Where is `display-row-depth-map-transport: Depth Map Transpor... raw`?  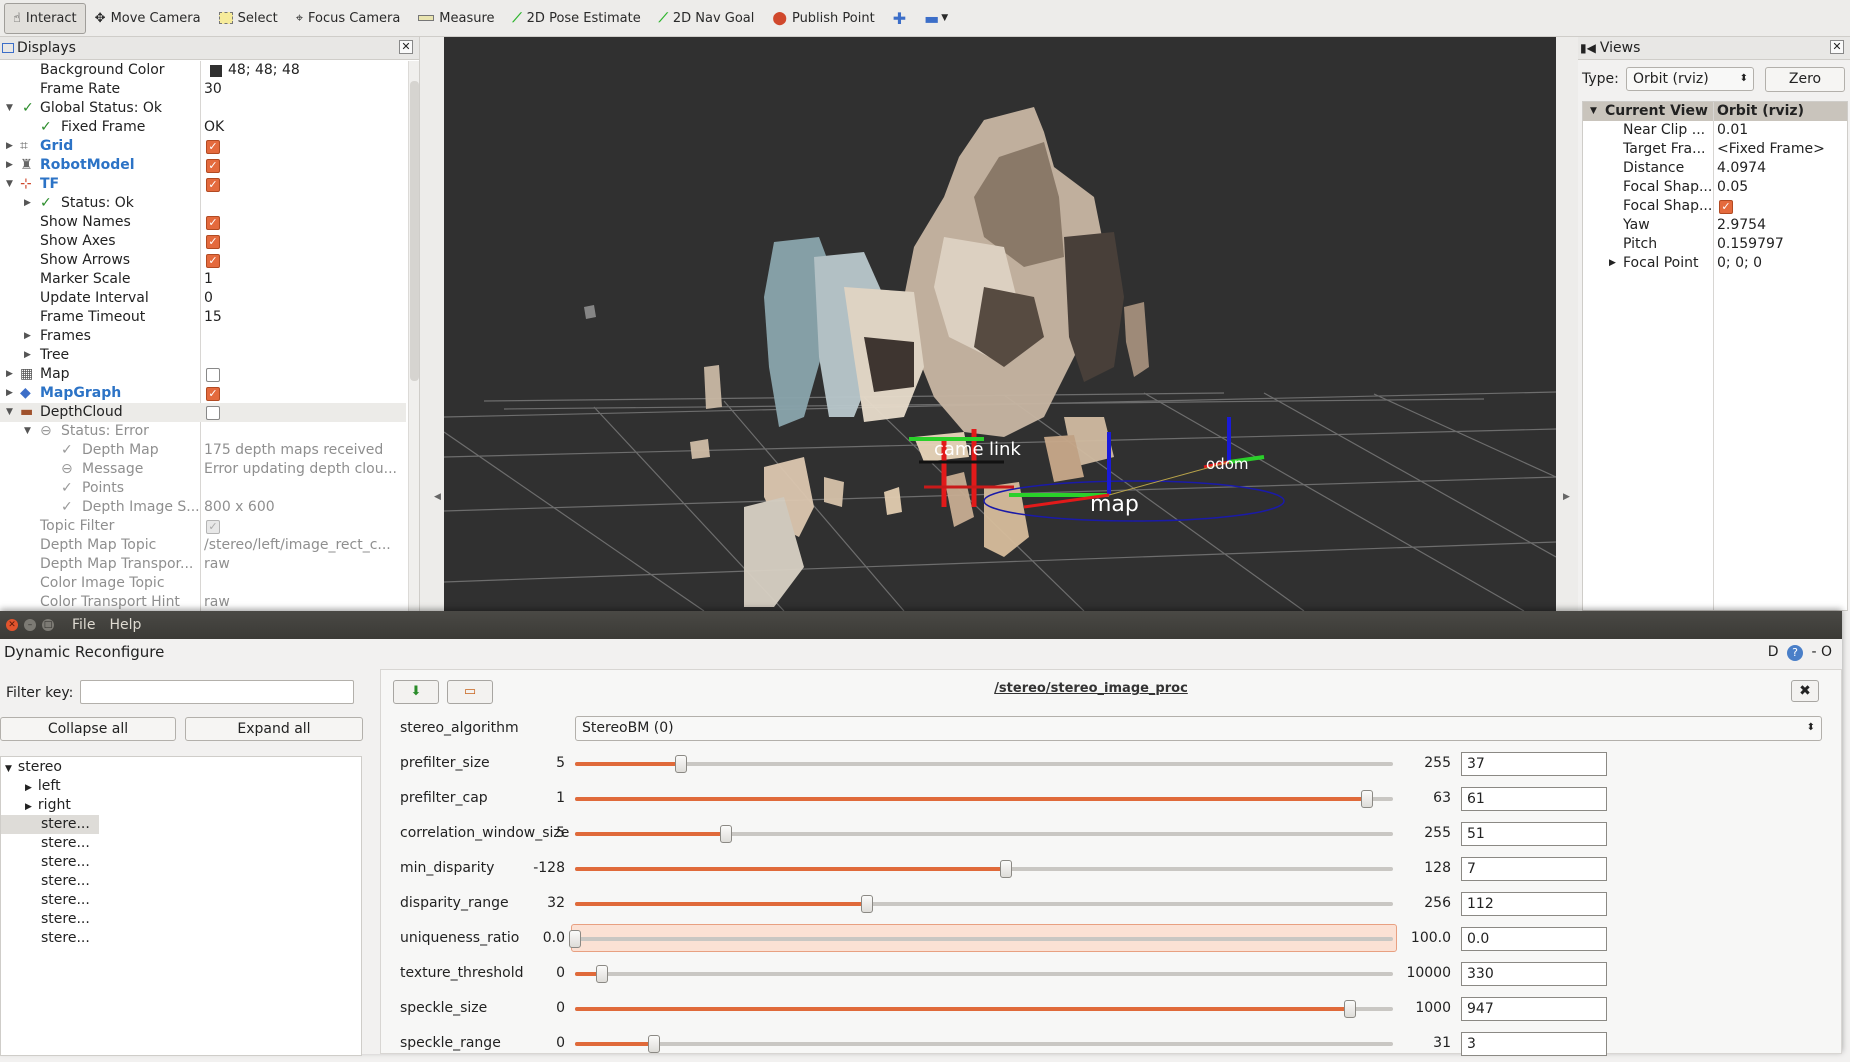 display-row-depth-map-transport: Depth Map Transpor... raw is located at coordinates (203, 564).